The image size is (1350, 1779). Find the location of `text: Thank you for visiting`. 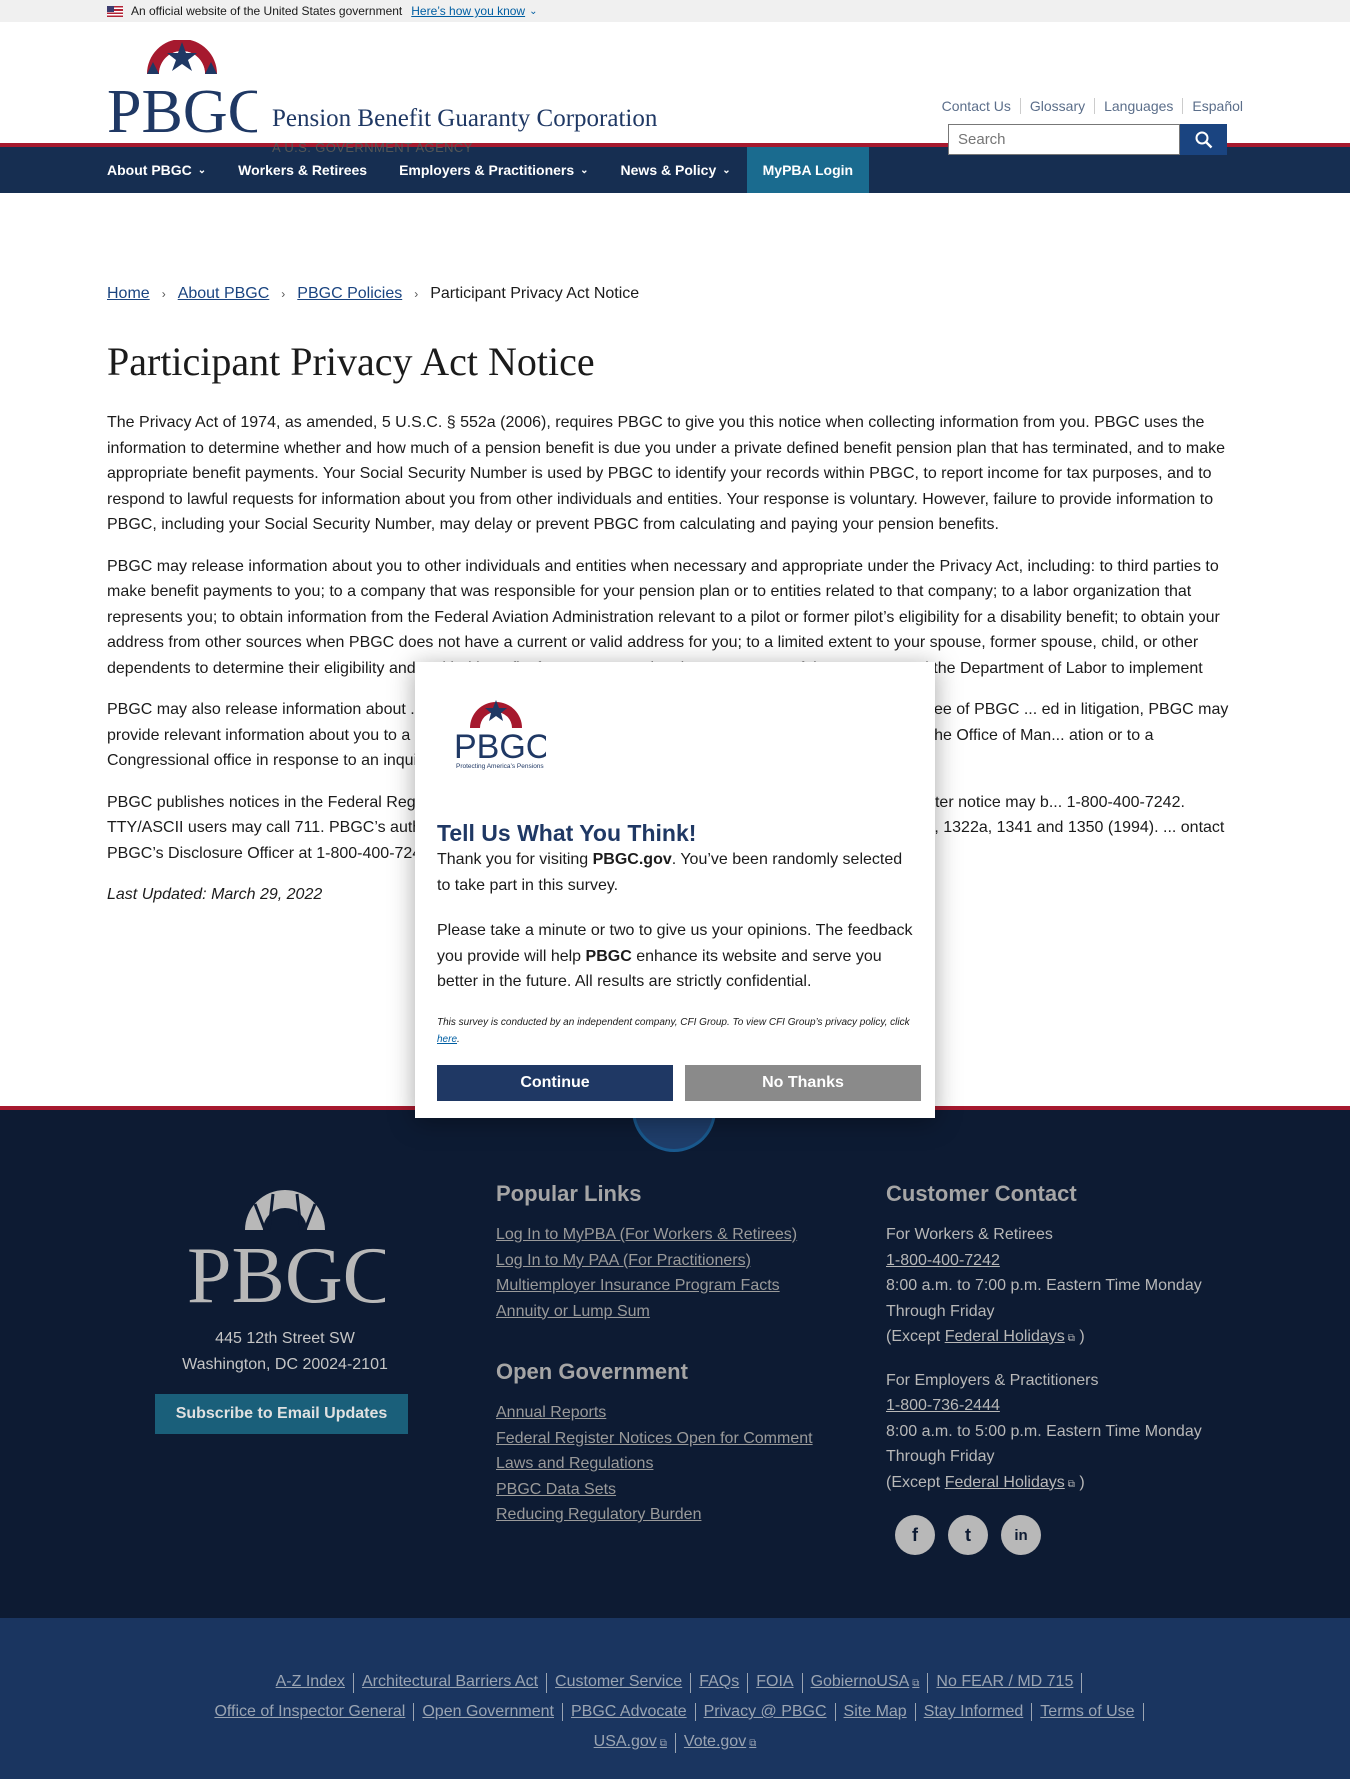

text: Thank you for visiting is located at coordinates (515, 859).